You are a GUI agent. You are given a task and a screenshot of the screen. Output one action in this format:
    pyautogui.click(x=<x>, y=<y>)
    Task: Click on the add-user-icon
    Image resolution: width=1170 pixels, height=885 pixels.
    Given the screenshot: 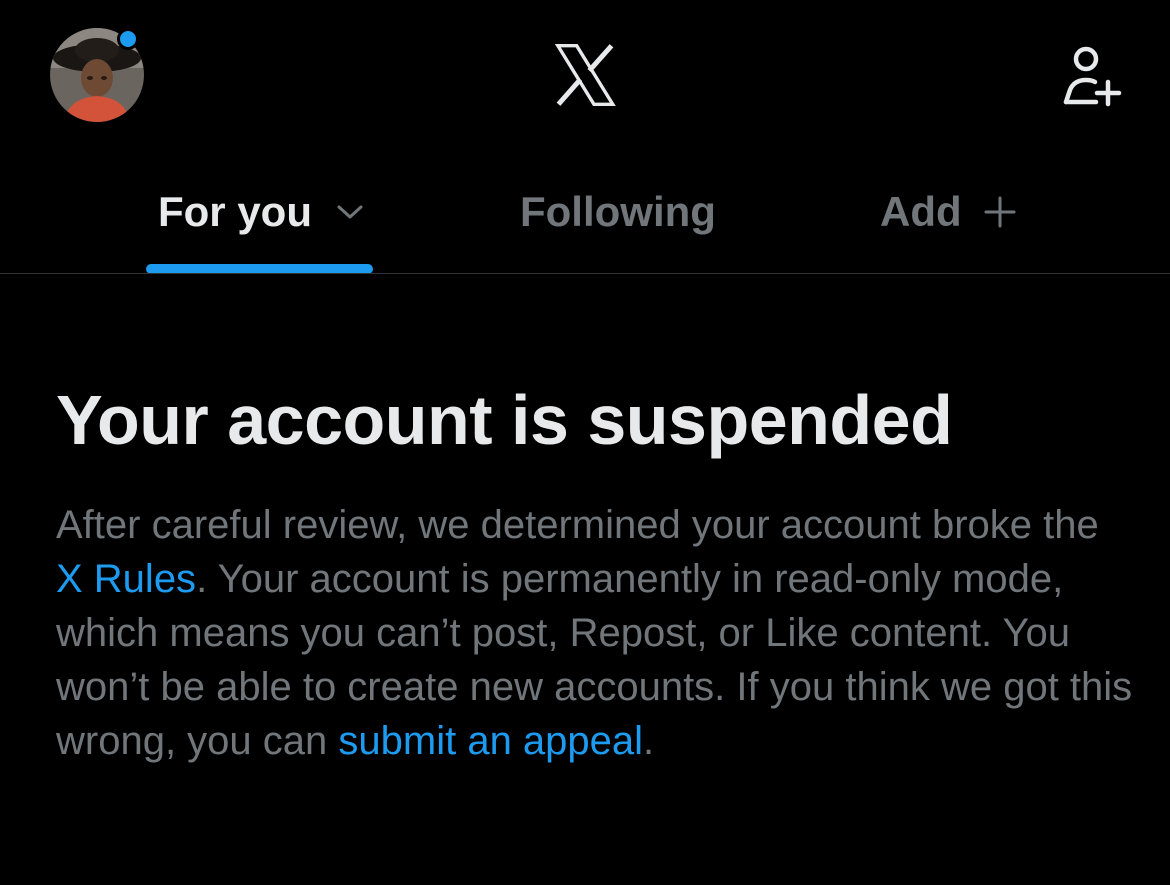 What is the action you would take?
    pyautogui.click(x=1091, y=75)
    